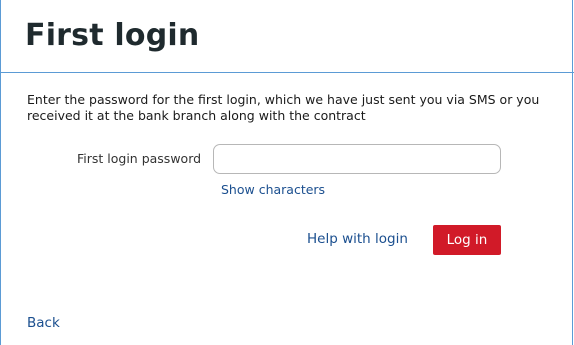 The image size is (574, 345). What do you see at coordinates (287, 72) in the screenshot?
I see `title-divider` at bounding box center [287, 72].